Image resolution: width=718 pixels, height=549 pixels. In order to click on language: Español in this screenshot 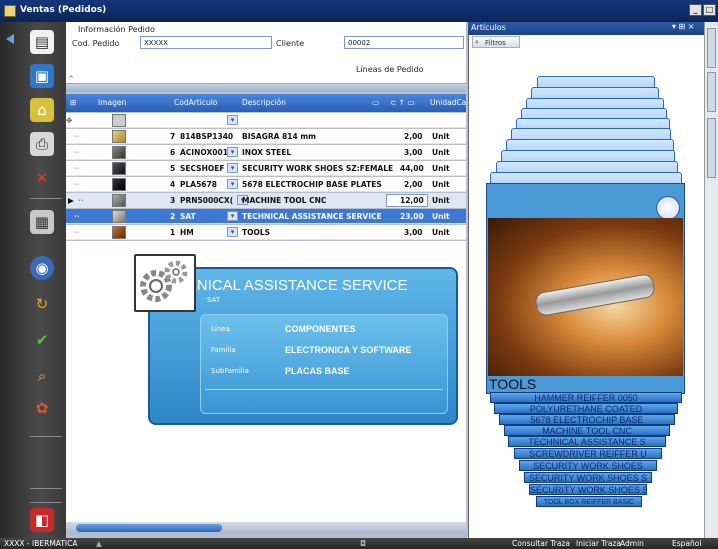, I will do `click(686, 543)`.